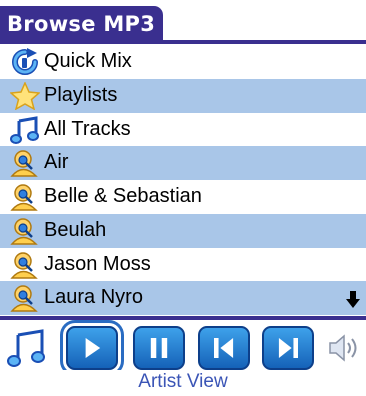  I want to click on list-item-label: All Tracks, so click(87, 128).